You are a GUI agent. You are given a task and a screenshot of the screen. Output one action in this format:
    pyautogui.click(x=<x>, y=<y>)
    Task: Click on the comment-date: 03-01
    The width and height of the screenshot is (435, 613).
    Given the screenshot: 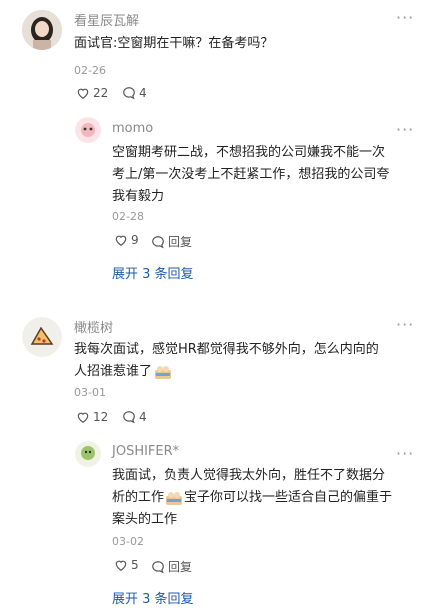 What is the action you would take?
    pyautogui.click(x=90, y=392)
    